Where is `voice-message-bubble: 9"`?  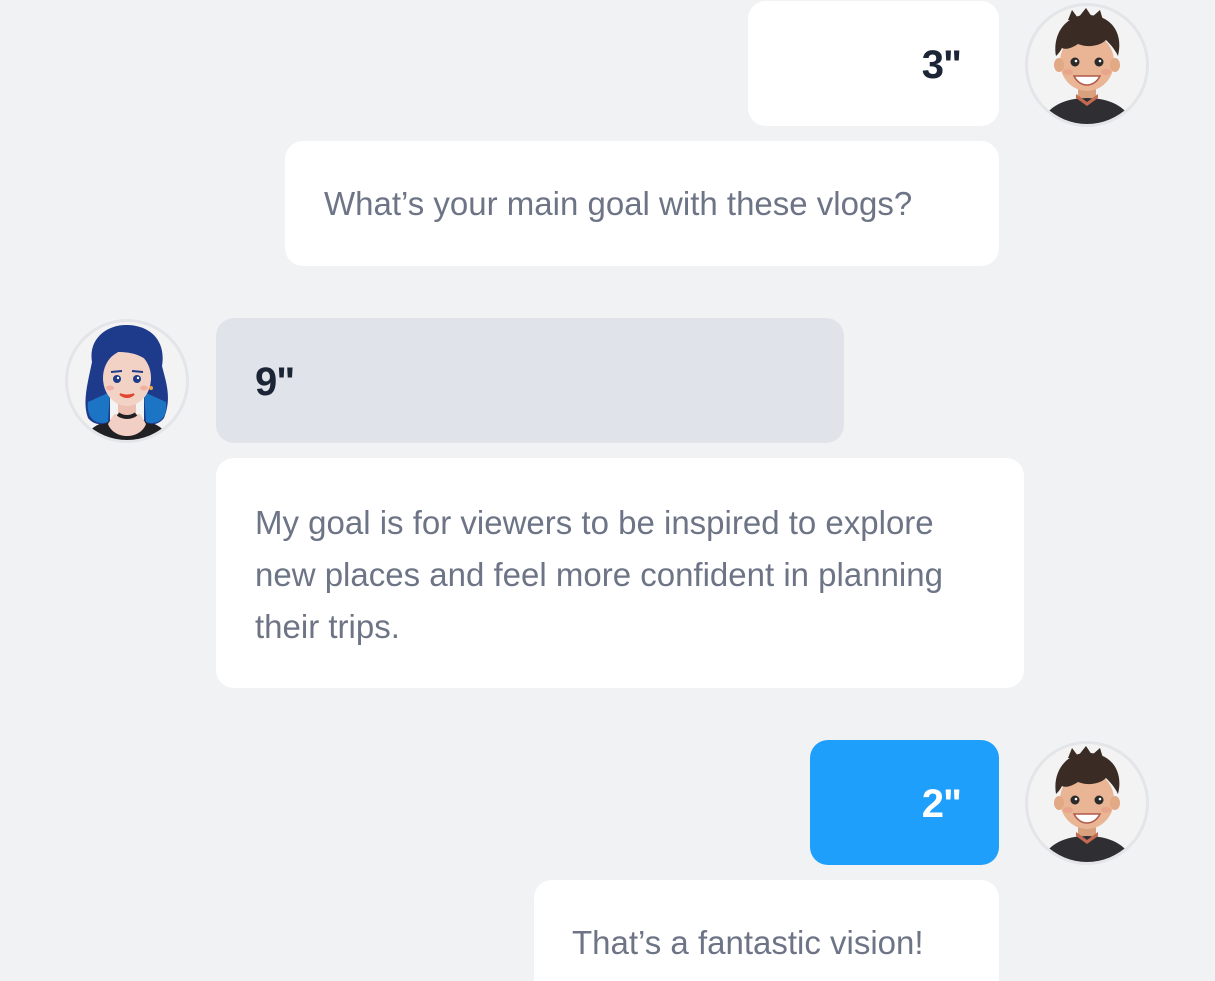
voice-message-bubble: 9" is located at coordinates (530, 380).